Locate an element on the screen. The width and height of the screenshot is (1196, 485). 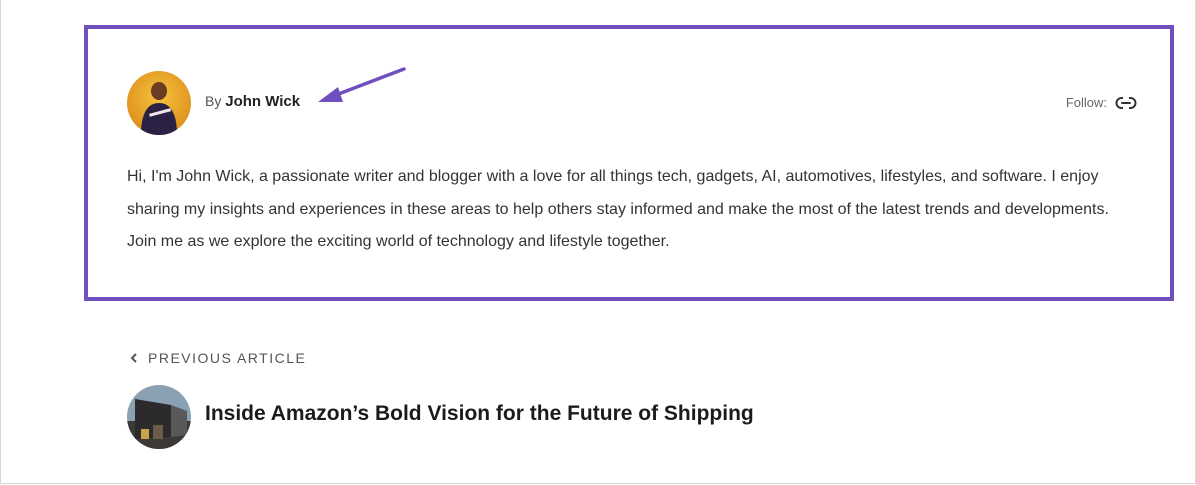
follow-label: Follow: is located at coordinates (1086, 102).